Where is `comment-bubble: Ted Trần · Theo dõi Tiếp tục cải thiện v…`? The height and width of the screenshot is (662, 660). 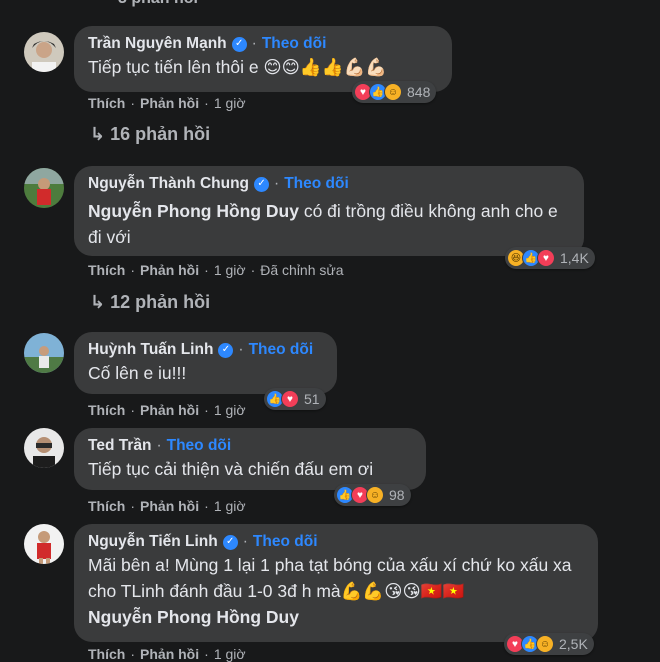
comment-bubble: Ted Trần · Theo dõi Tiếp tục cải thiện v… is located at coordinates (250, 459).